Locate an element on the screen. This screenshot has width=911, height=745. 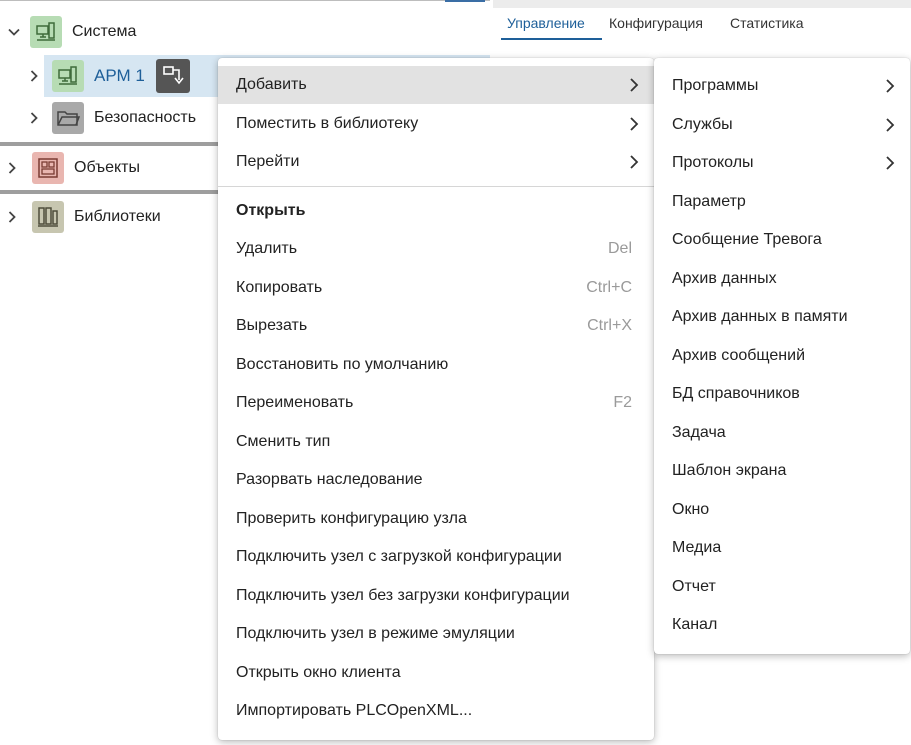
menu-item-open-client-window: Открыть окно клиента is located at coordinates (436, 673).